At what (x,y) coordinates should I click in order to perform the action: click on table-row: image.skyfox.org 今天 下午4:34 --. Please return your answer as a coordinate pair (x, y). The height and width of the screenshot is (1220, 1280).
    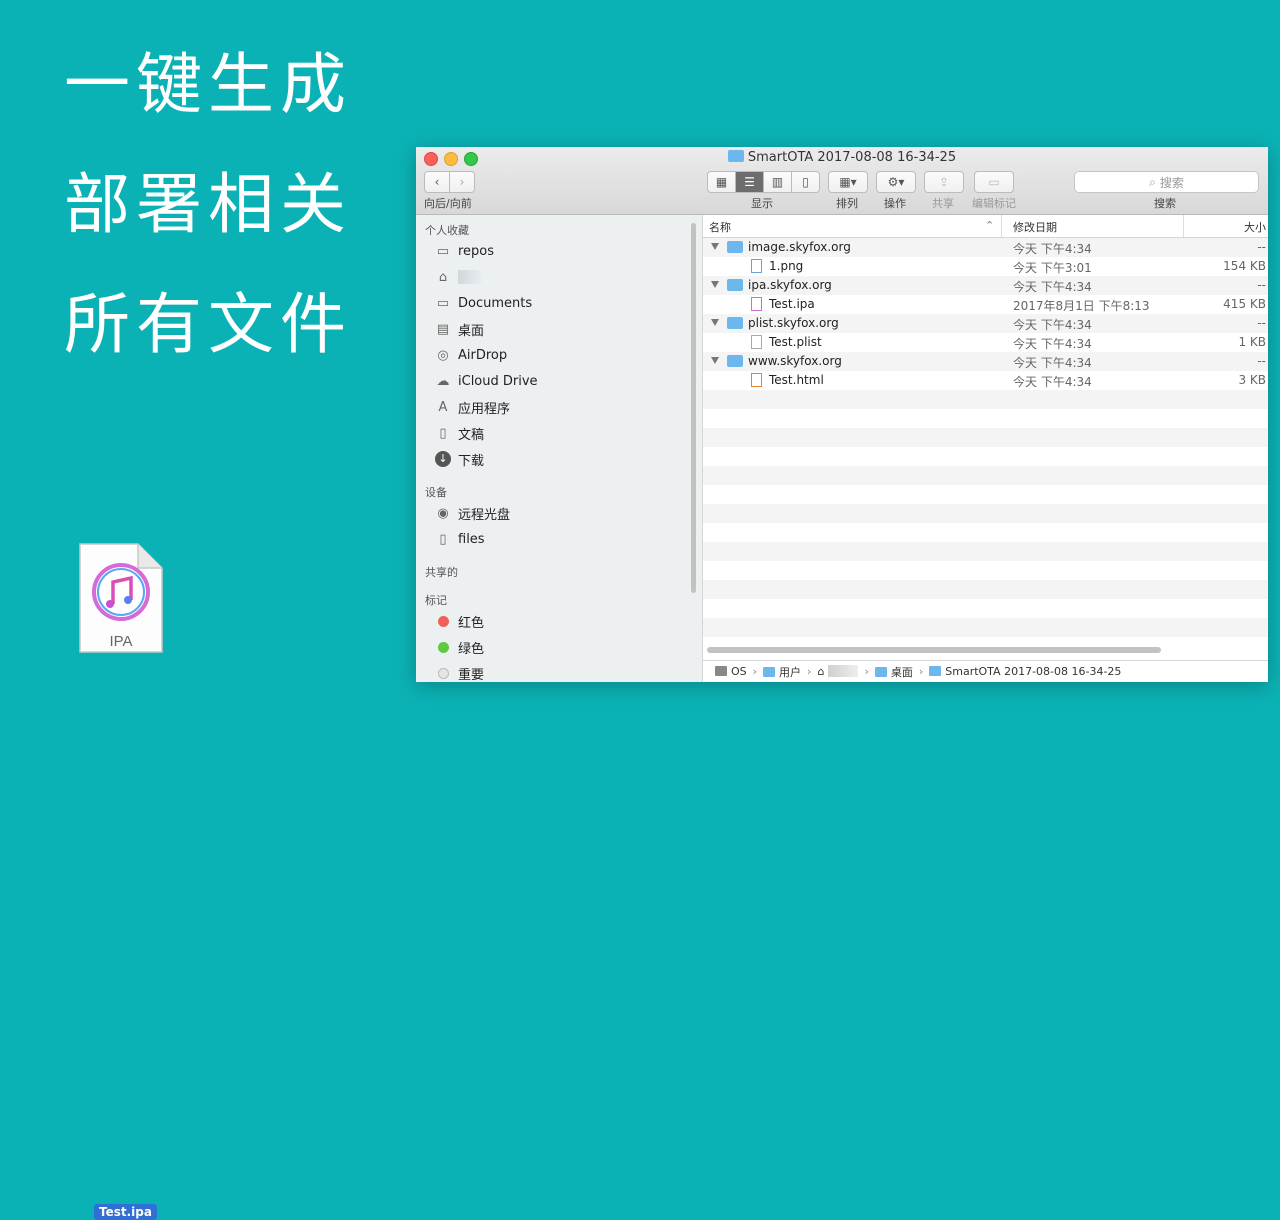
    Looking at the image, I should click on (985, 247).